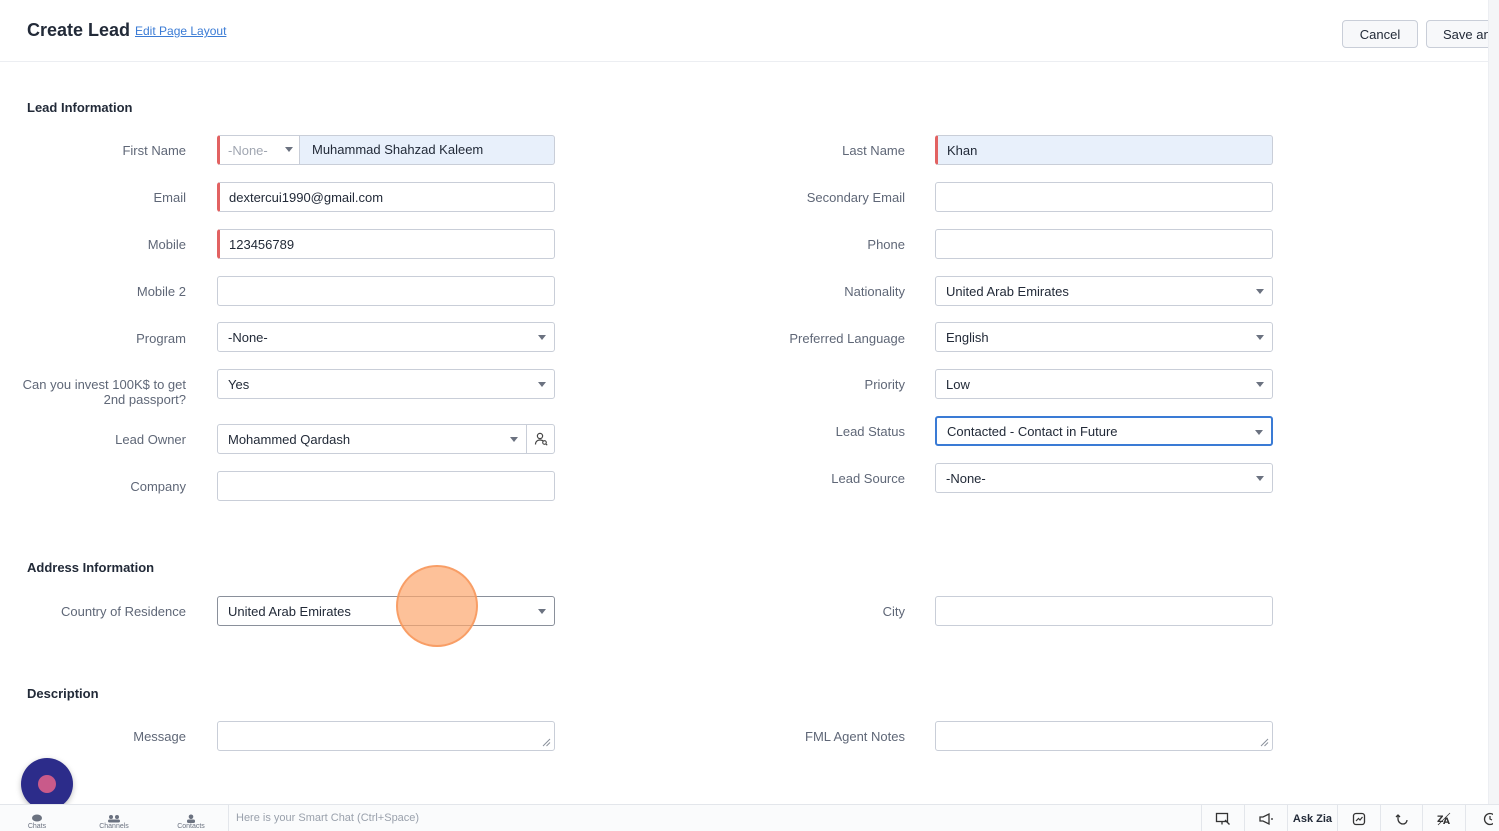  What do you see at coordinates (1104, 337) in the screenshot?
I see `preferred-language-select: English` at bounding box center [1104, 337].